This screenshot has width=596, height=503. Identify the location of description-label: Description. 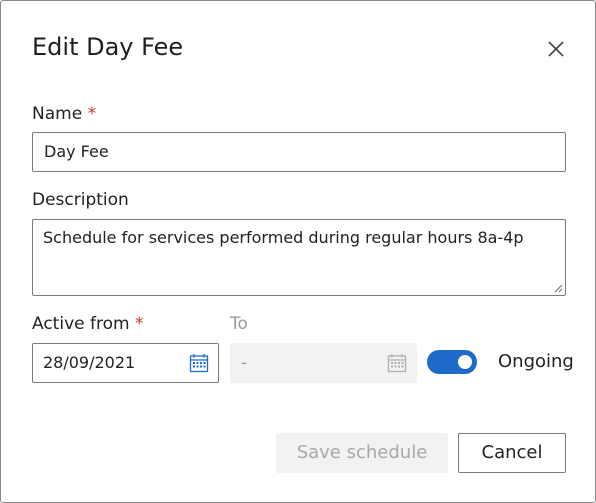
(80, 200).